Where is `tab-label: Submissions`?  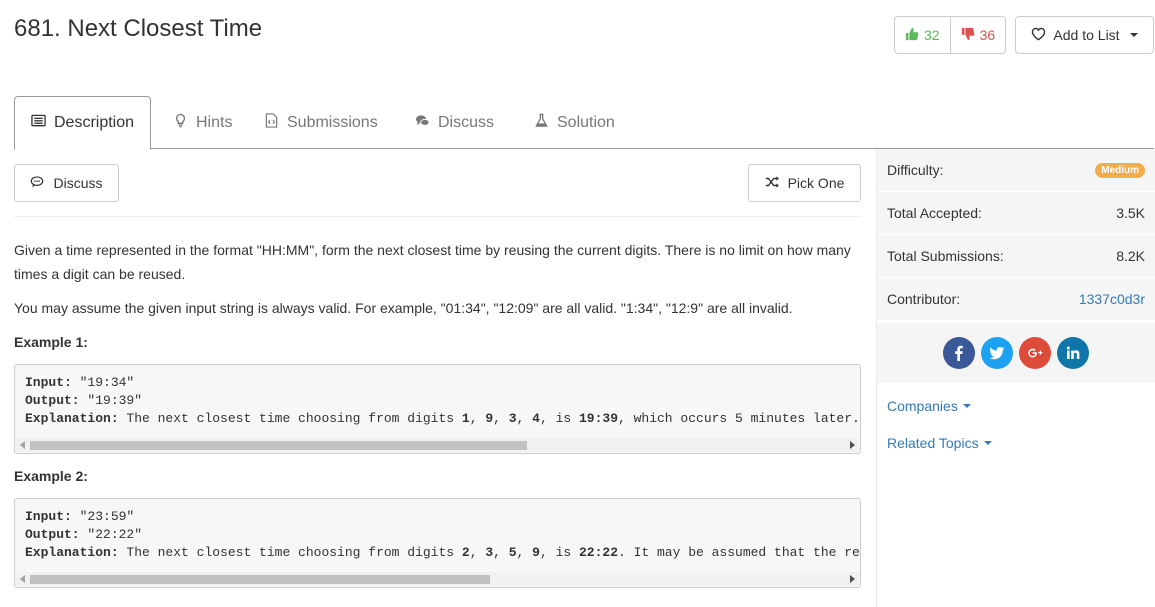 tab-label: Submissions is located at coordinates (332, 122).